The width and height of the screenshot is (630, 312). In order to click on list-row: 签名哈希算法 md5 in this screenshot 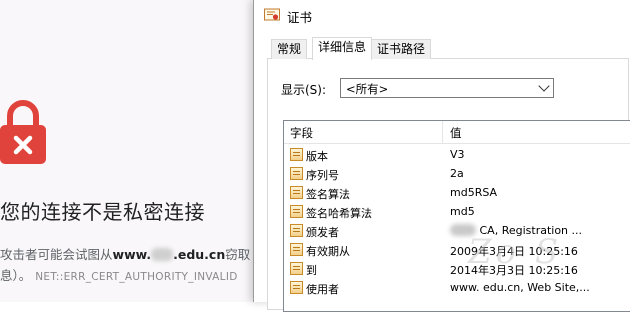, I will do `click(457, 212)`.